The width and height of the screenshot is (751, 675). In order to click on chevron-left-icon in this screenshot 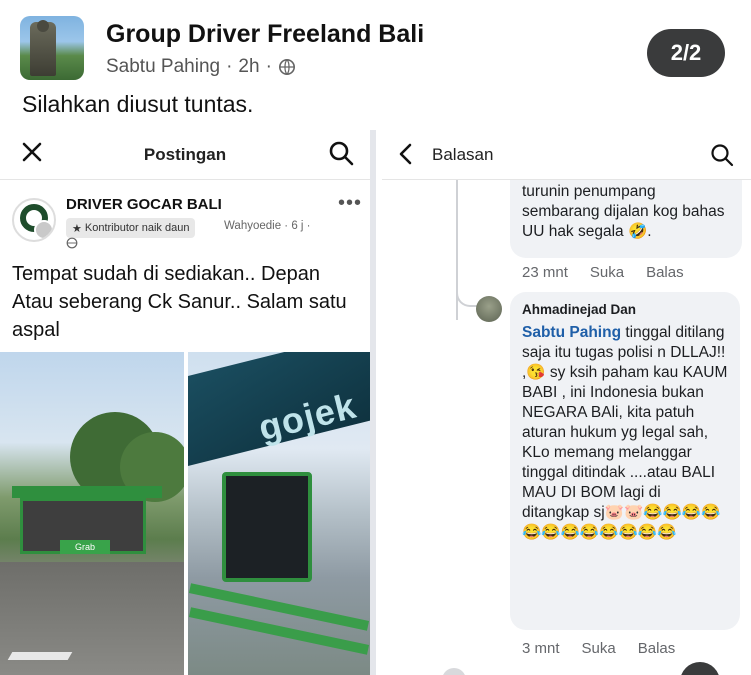, I will do `click(406, 154)`.